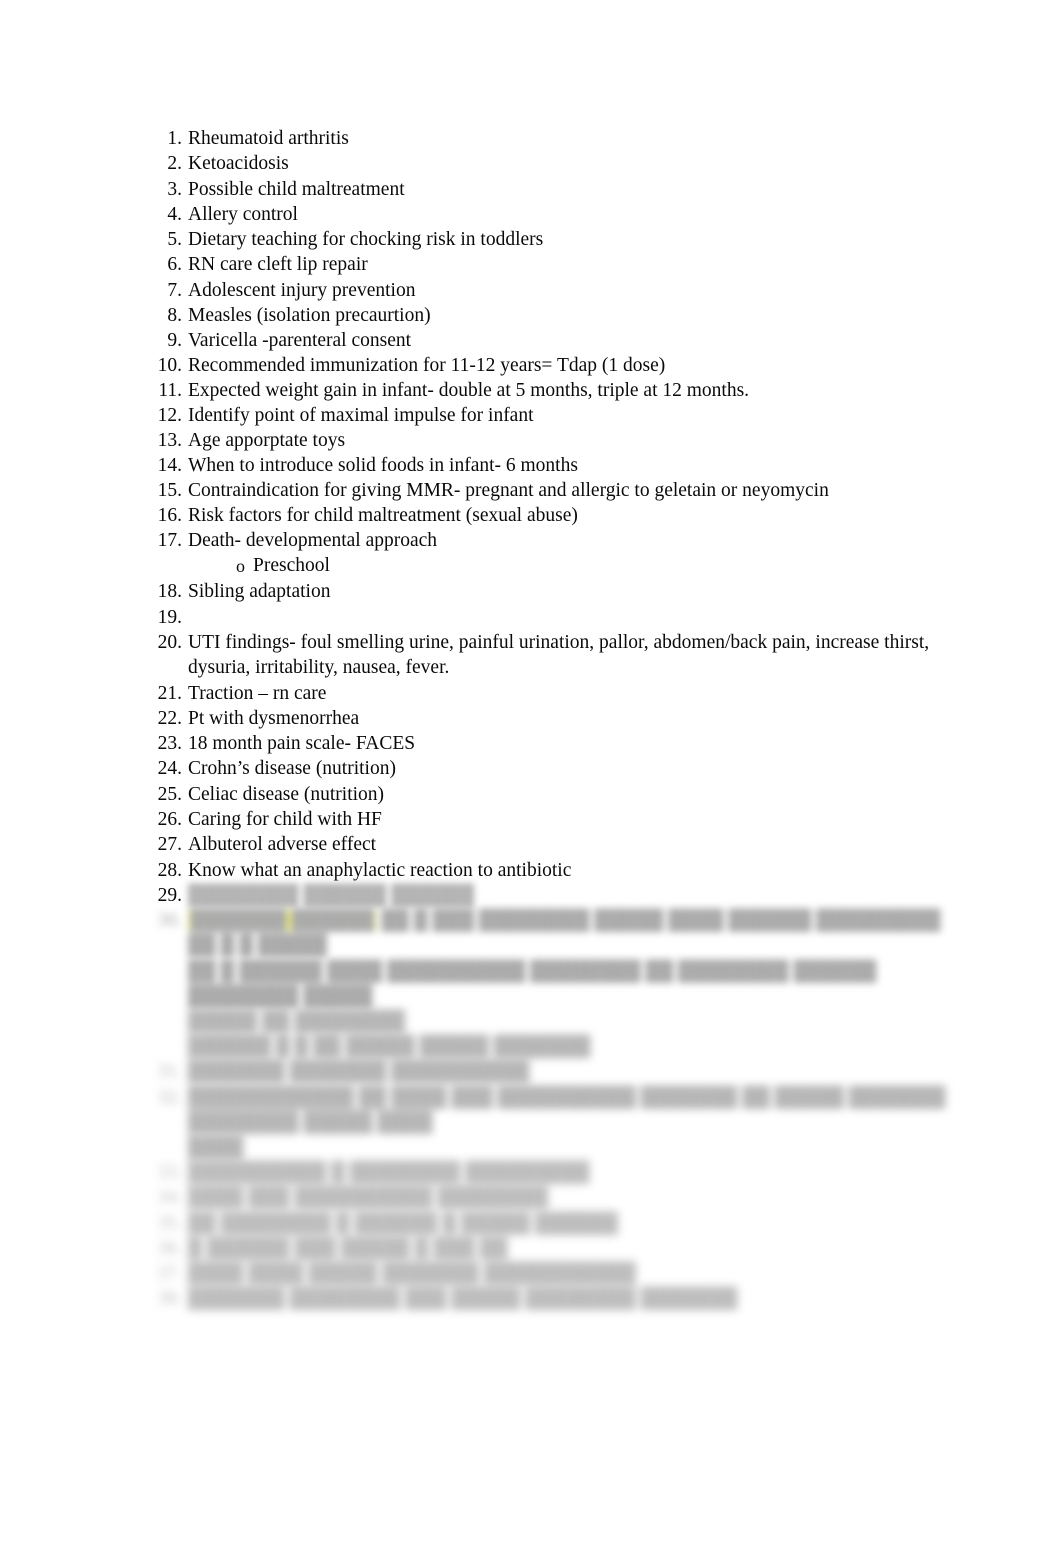  I want to click on list-item-empty: 19., so click(531, 617).